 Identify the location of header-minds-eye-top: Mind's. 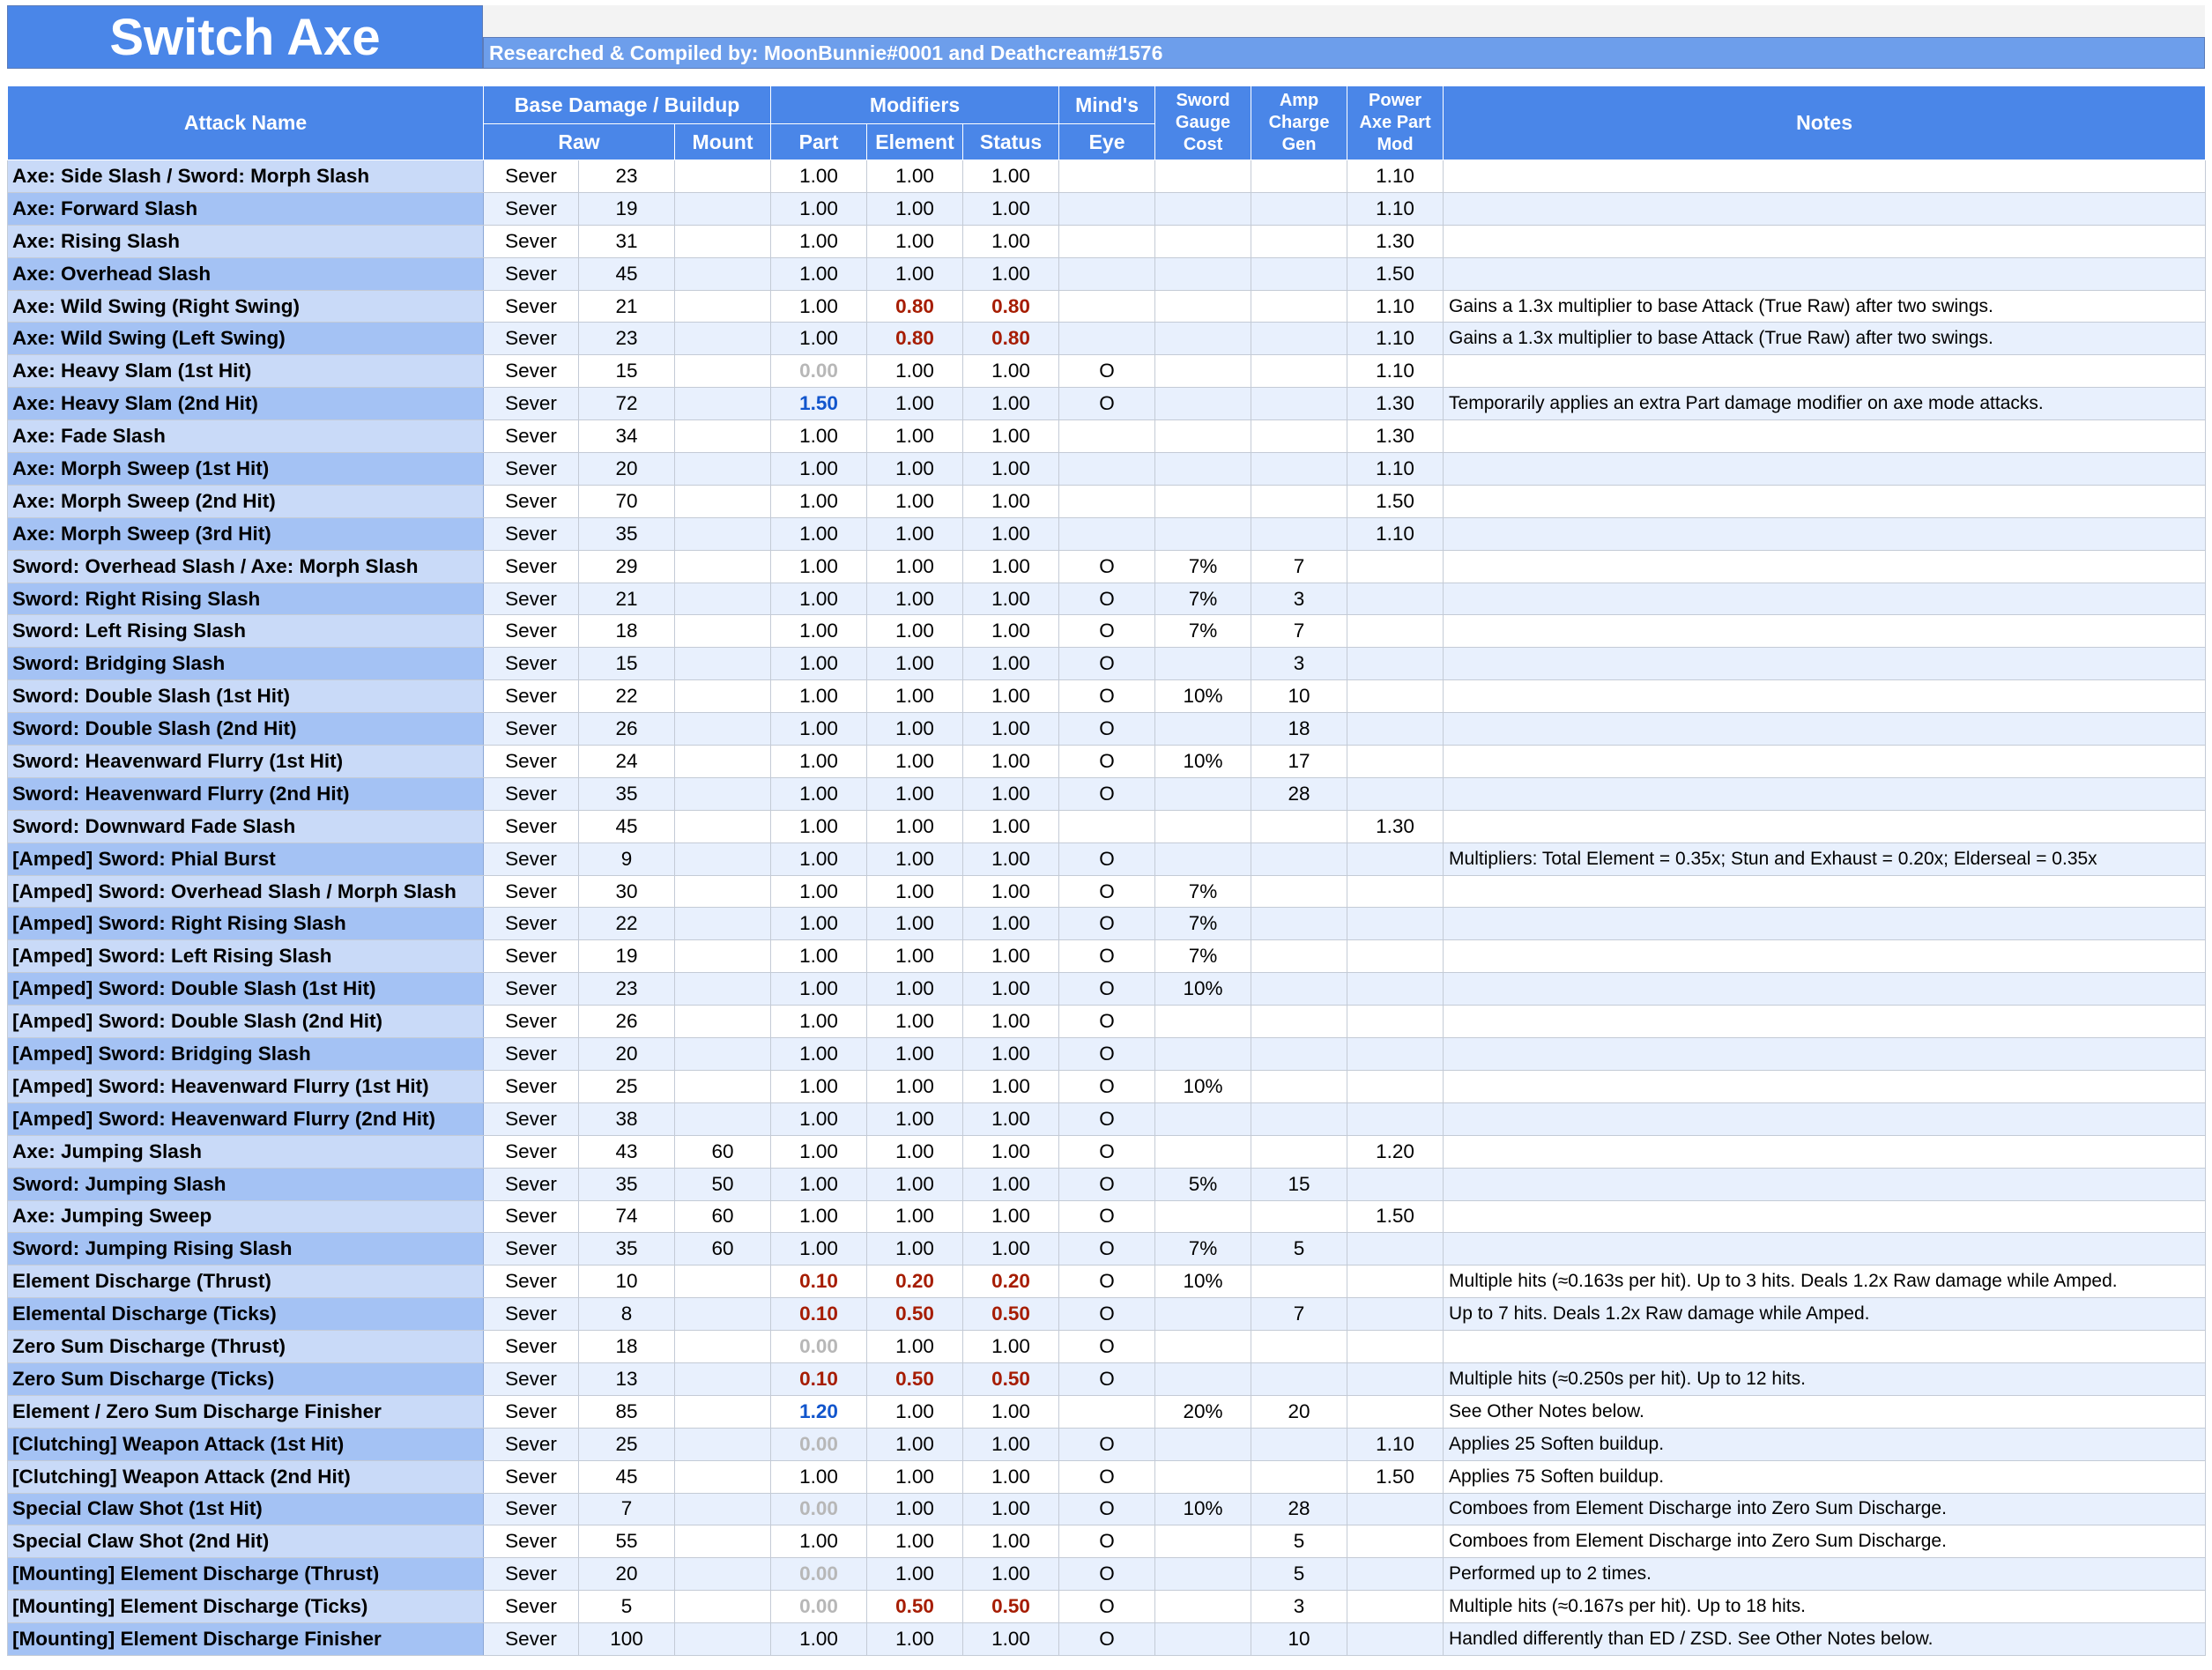
(1107, 104).